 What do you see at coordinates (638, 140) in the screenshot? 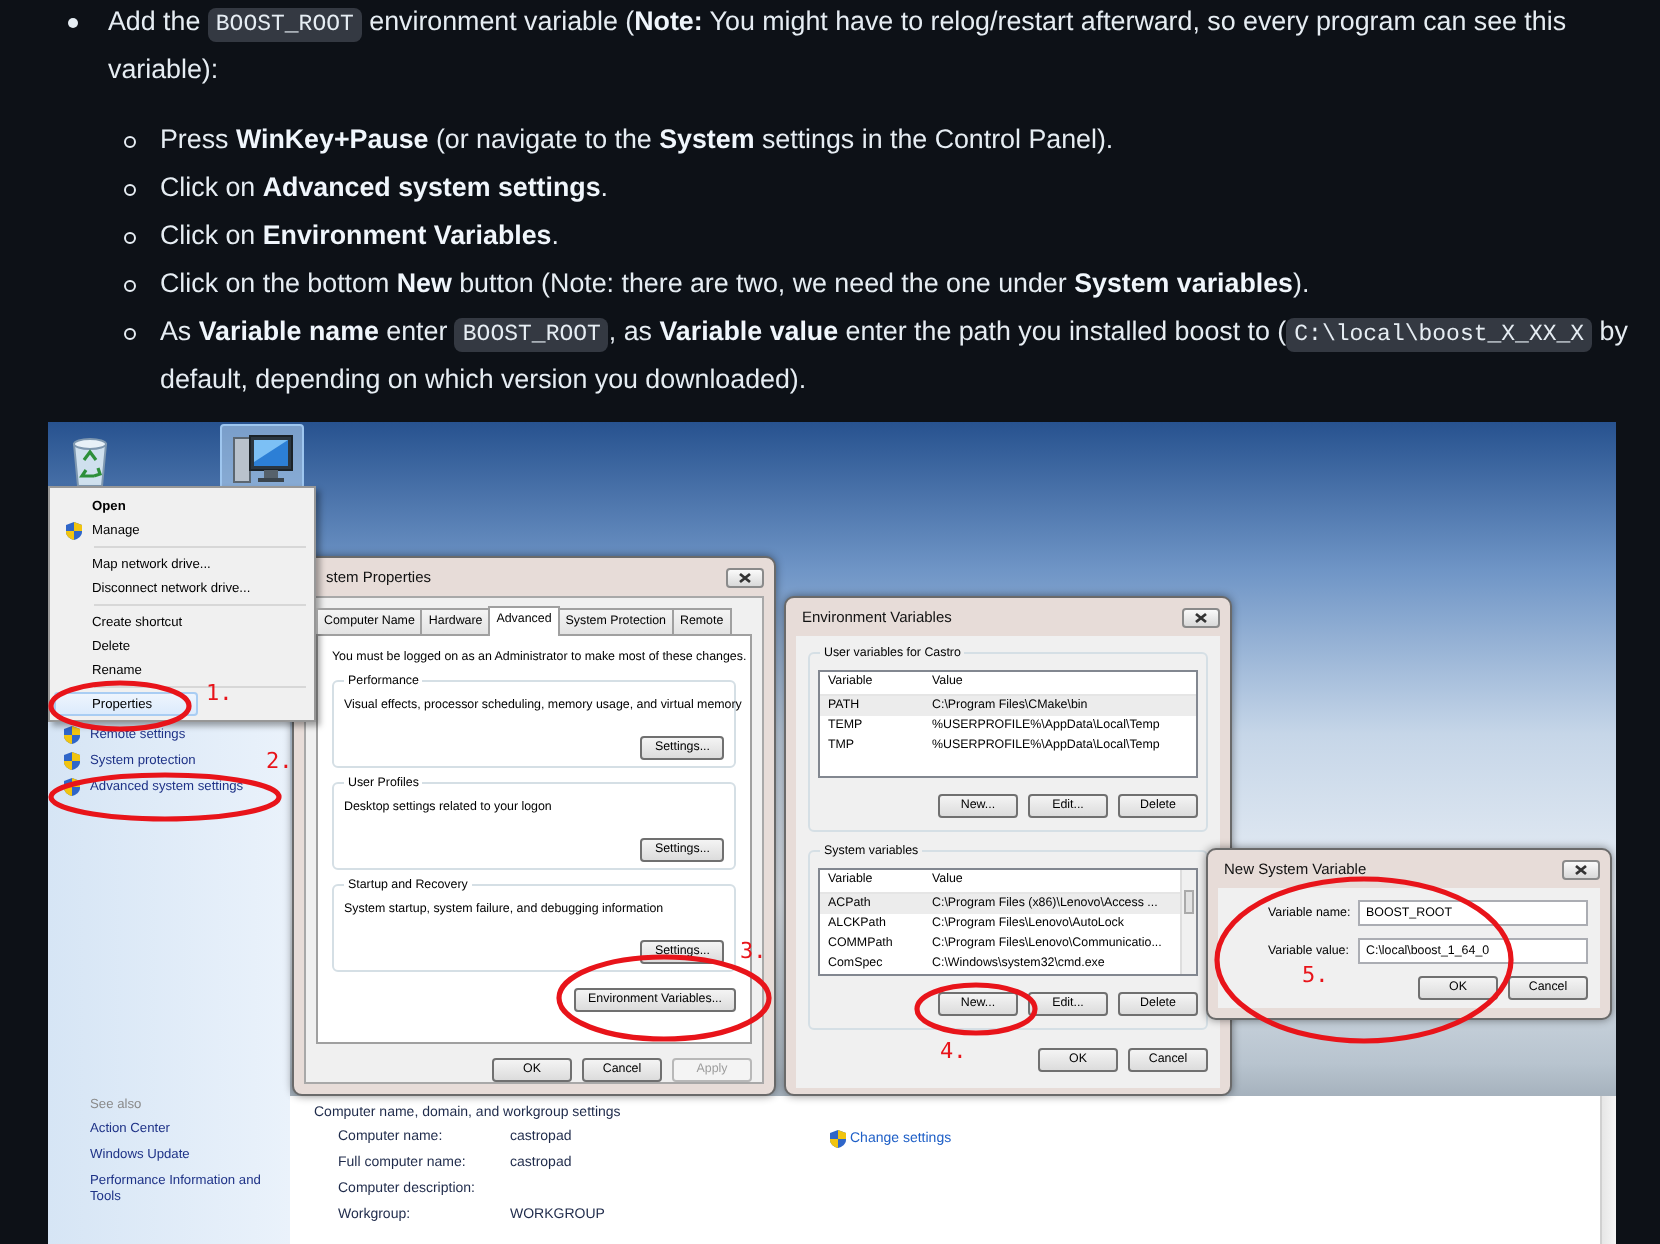
I see `paragraph-text: Press WinKey+Pause (or navigate to the System settings in the Control Panel).` at bounding box center [638, 140].